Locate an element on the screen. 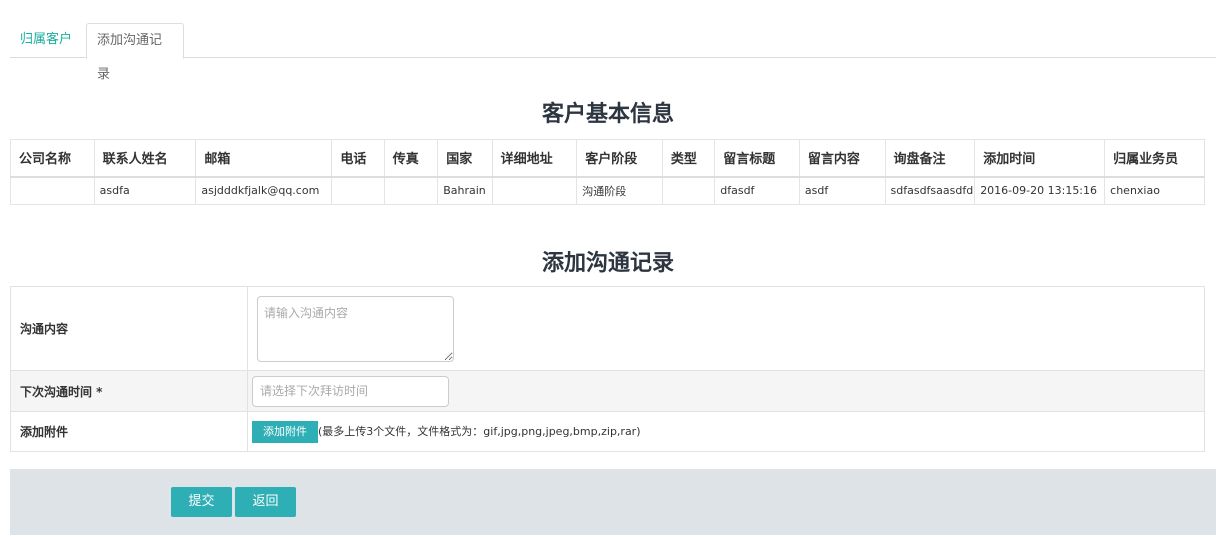  cell-address is located at coordinates (534, 190).